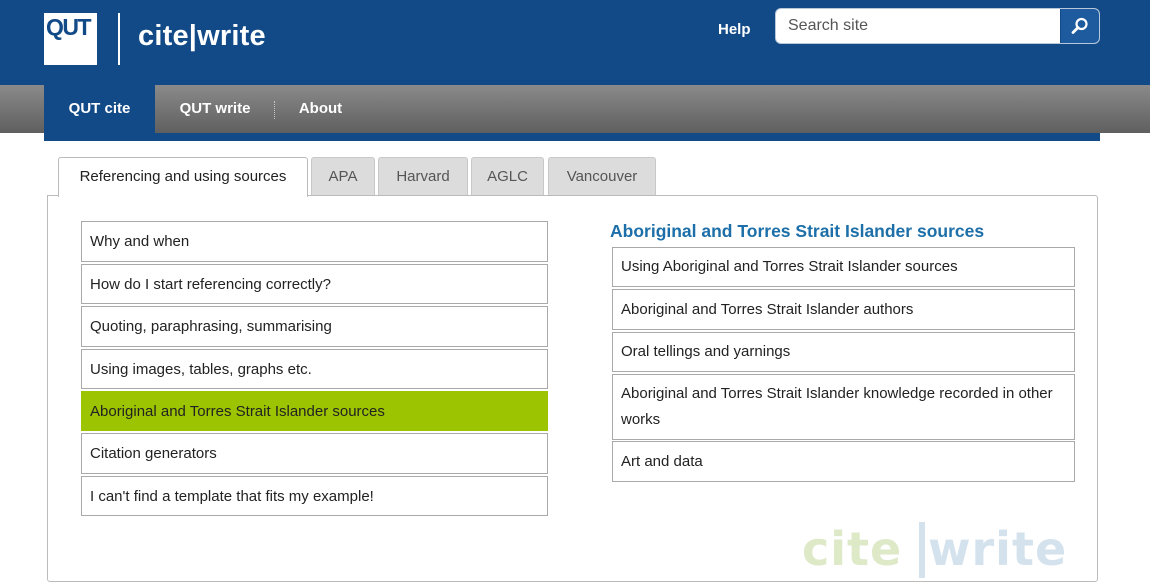  Describe the element at coordinates (99, 109) in the screenshot. I see `nav-qut-cite: QUT cite` at that location.